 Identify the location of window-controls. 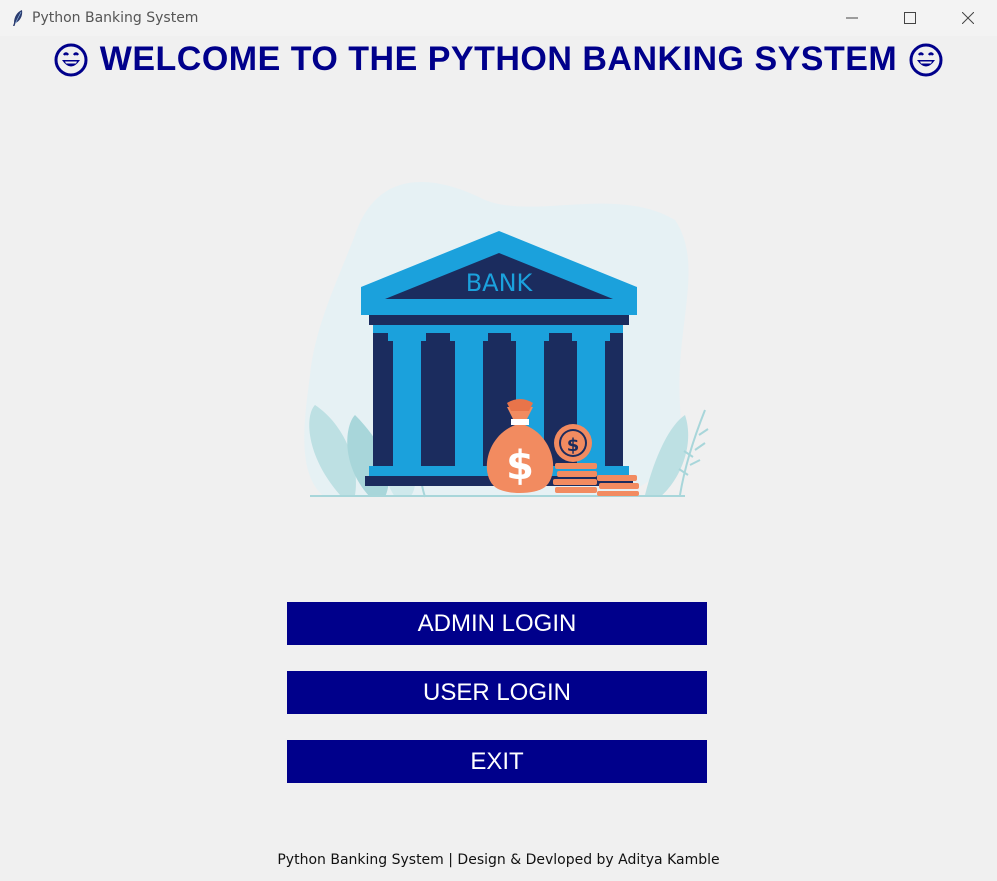
(910, 18).